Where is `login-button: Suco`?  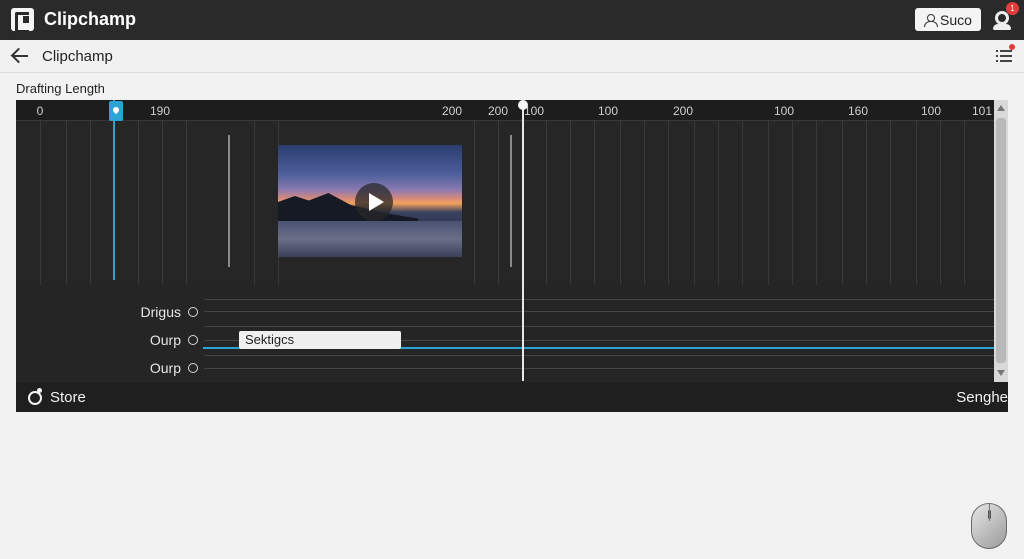
login-button: Suco is located at coordinates (948, 19).